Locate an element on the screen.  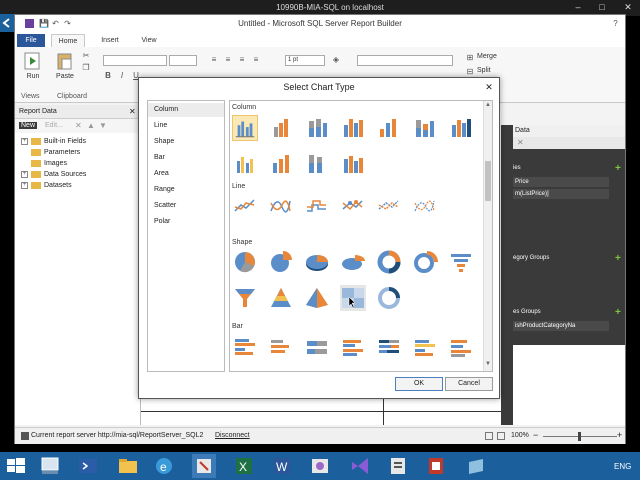
font-name-combo is located at coordinates (135, 60).